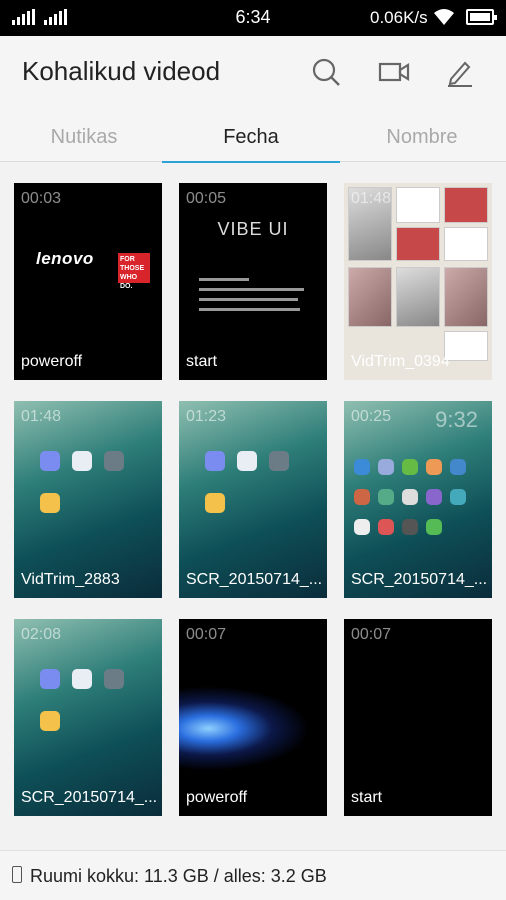  I want to click on video-tile: lenovo FOR THOSE WHO DO. 00:03 poweroff, so click(88, 281).